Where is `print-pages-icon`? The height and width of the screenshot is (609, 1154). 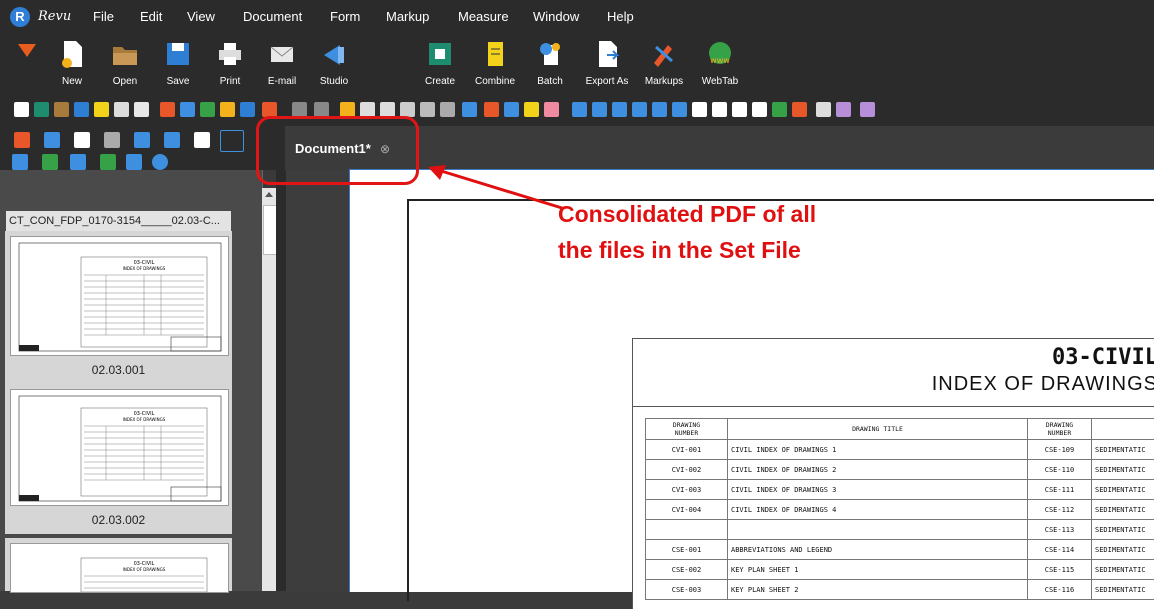 print-pages-icon is located at coordinates (78, 162).